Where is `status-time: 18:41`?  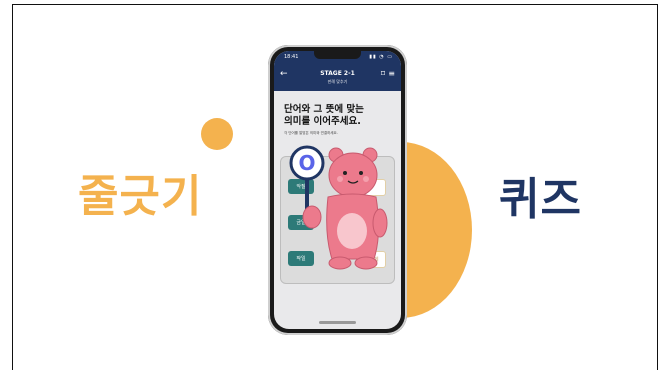 status-time: 18:41 is located at coordinates (291, 57).